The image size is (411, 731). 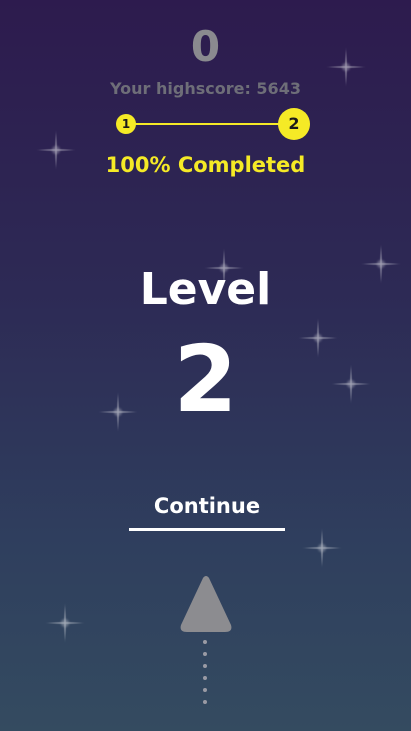 What do you see at coordinates (205, 46) in the screenshot?
I see `current-score: 0` at bounding box center [205, 46].